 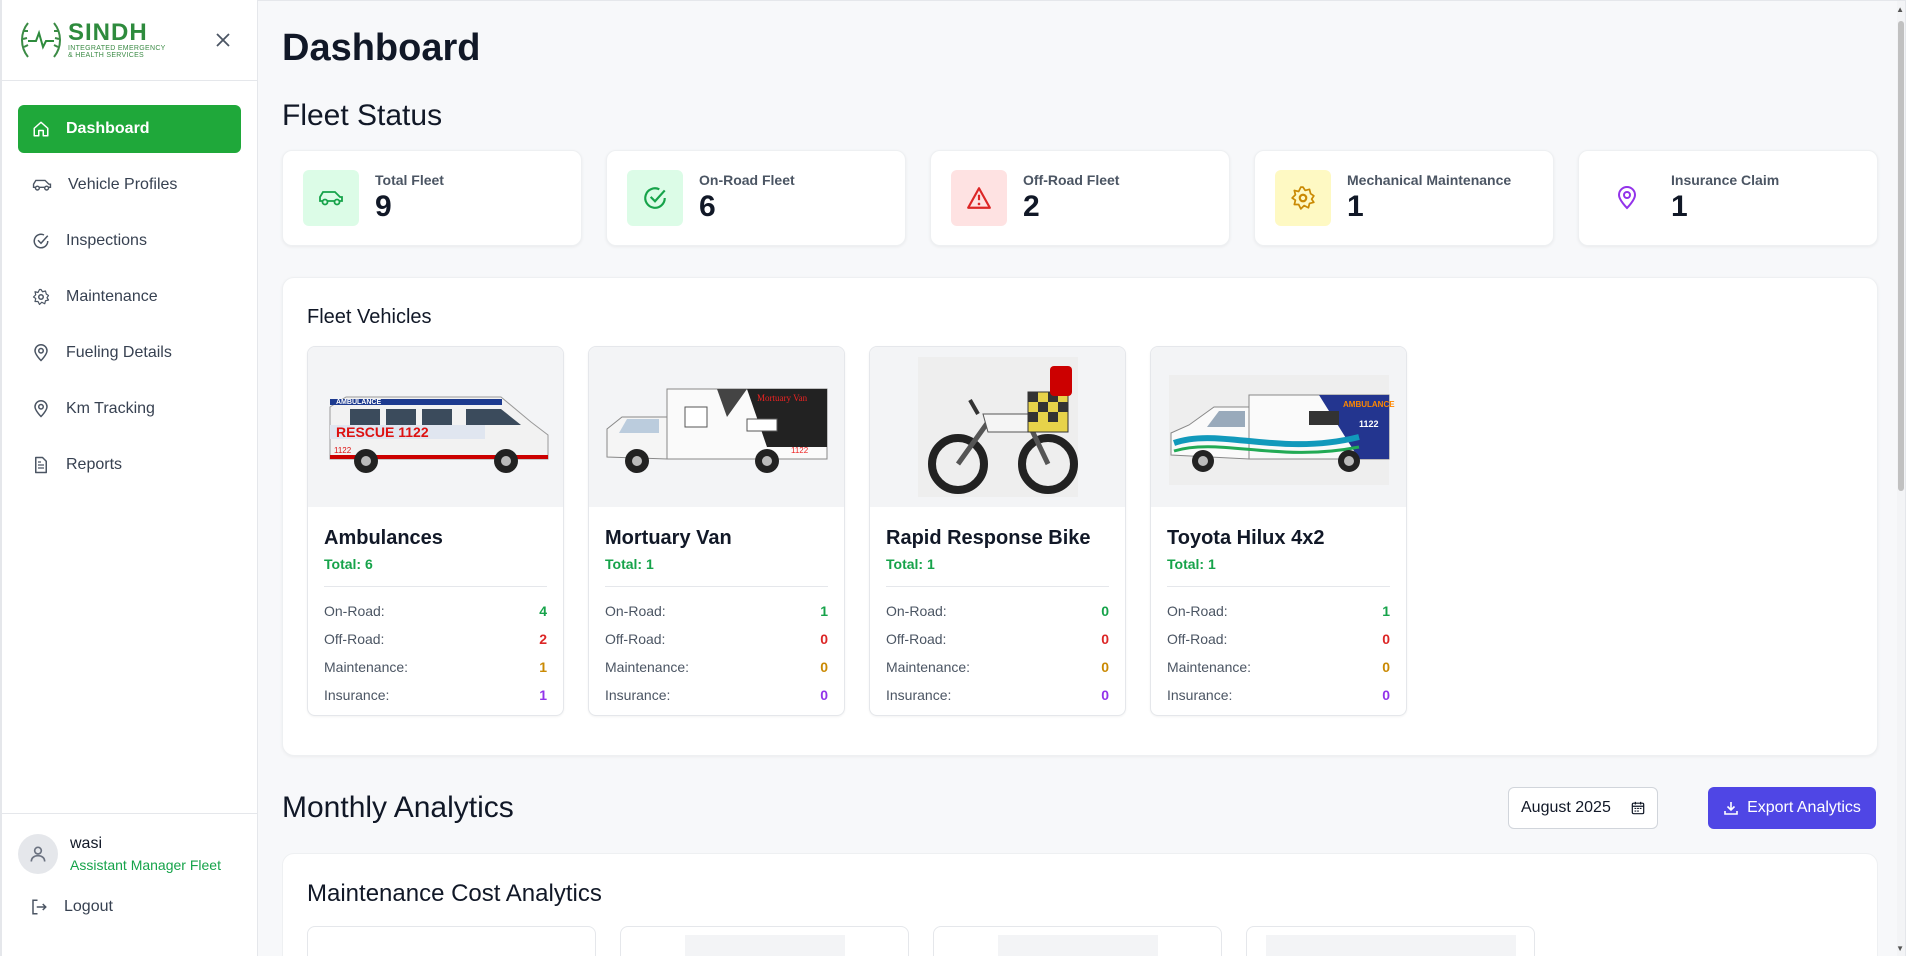 What do you see at coordinates (997, 427) in the screenshot?
I see `motorbike-image` at bounding box center [997, 427].